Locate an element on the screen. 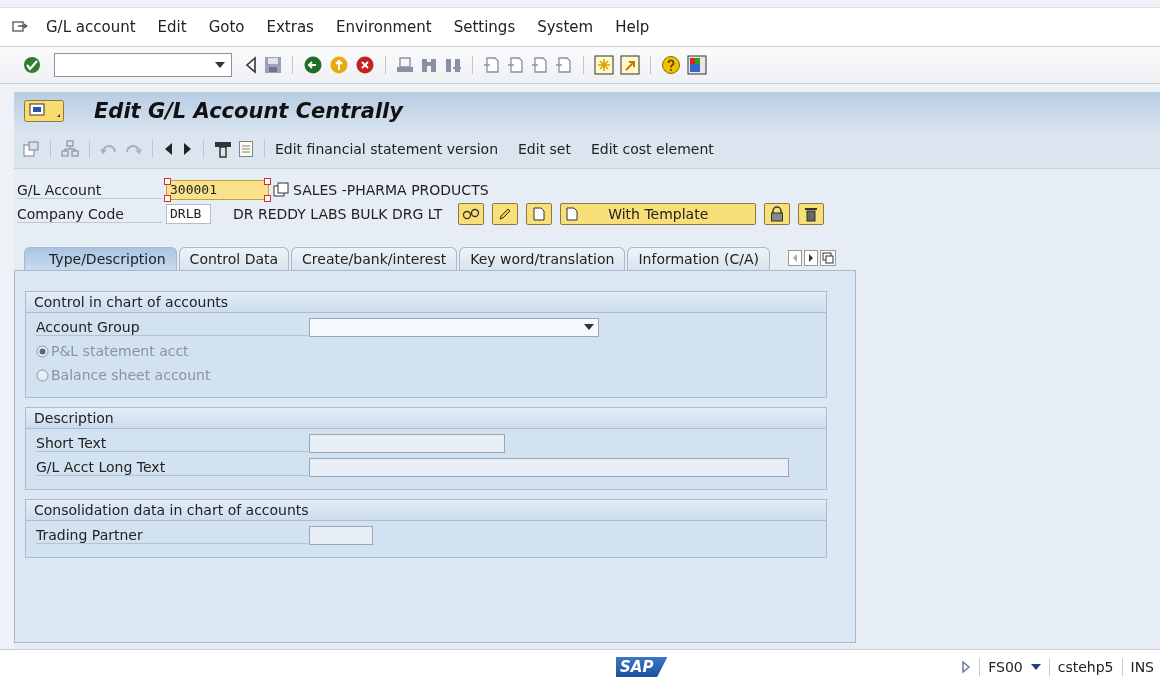 The image size is (1160, 684). lock-icon is located at coordinates (777, 214).